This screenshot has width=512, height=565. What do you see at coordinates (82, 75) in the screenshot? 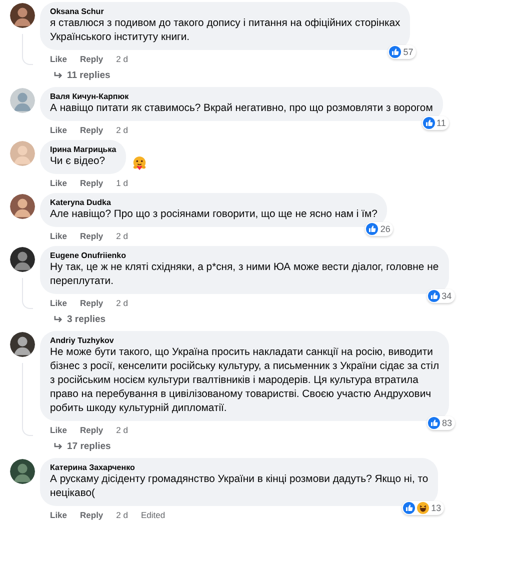
I see `view-replies-button: 11 replies` at bounding box center [82, 75].